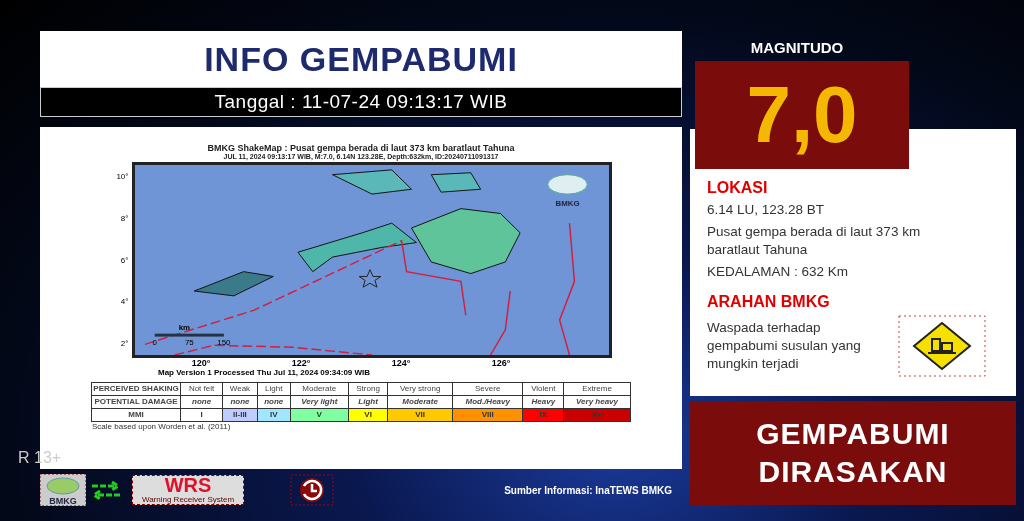  What do you see at coordinates (124, 343) in the screenshot?
I see `axis-label: 2°` at bounding box center [124, 343].